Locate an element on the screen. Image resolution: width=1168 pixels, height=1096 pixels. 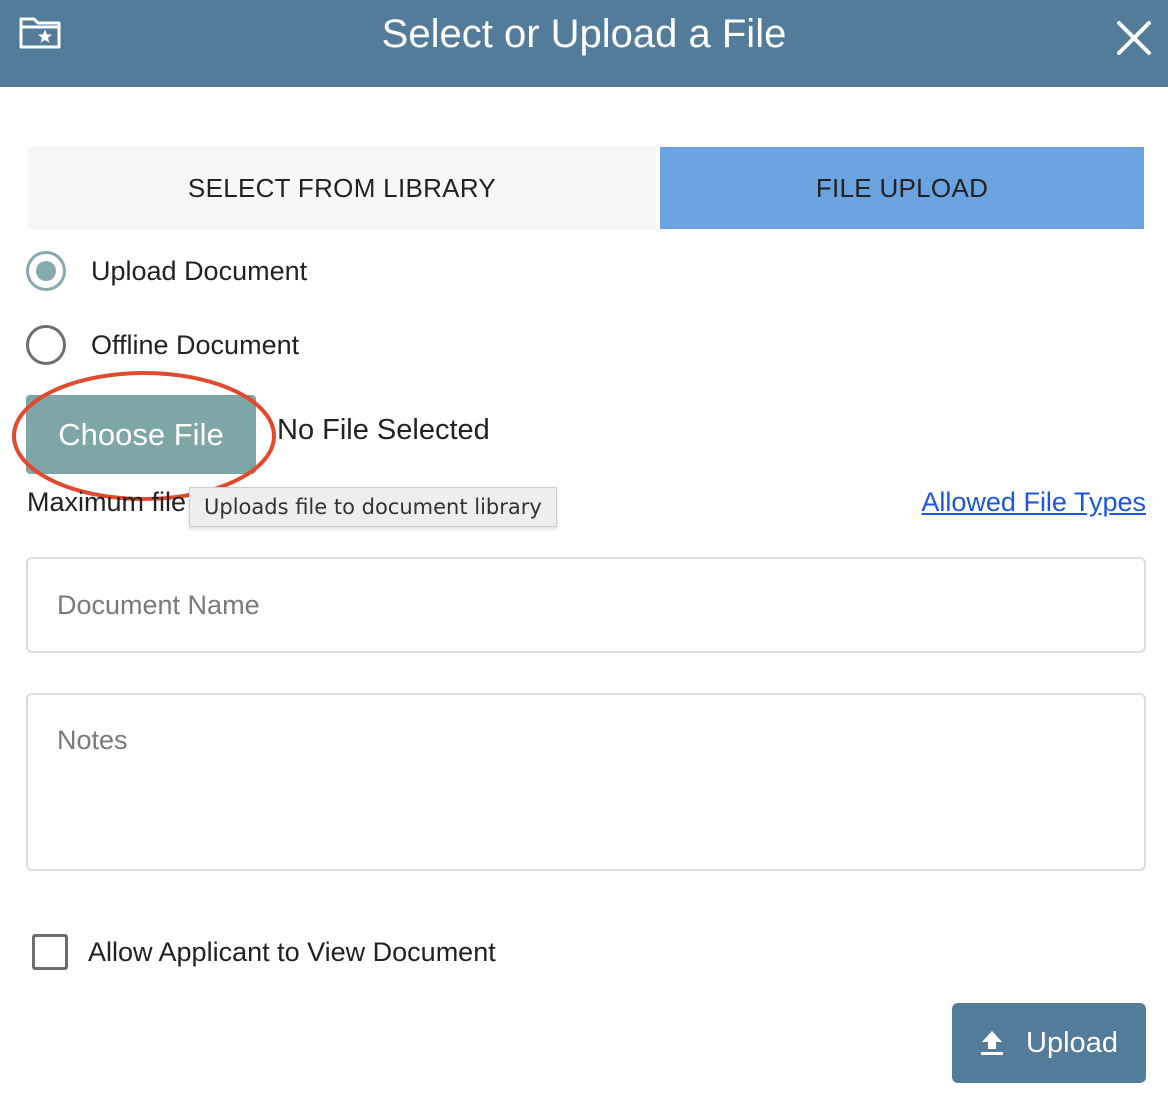
max-file-size-label: Maximum file is located at coordinates (107, 502).